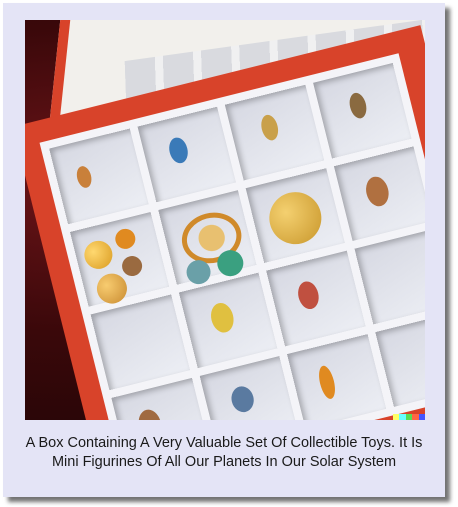  What do you see at coordinates (207, 238) in the screenshot?
I see `compartment-saturn` at bounding box center [207, 238].